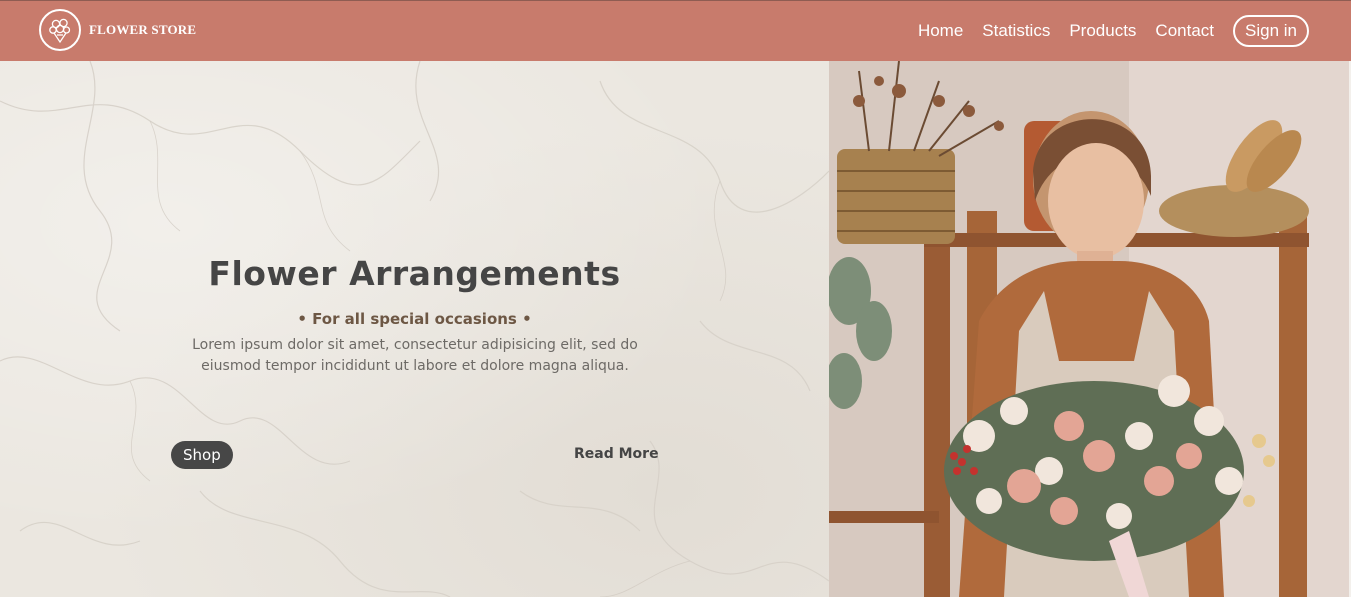 The width and height of the screenshot is (1351, 597). Describe the element at coordinates (60, 30) in the screenshot. I see `bouquet-logo-icon` at that location.